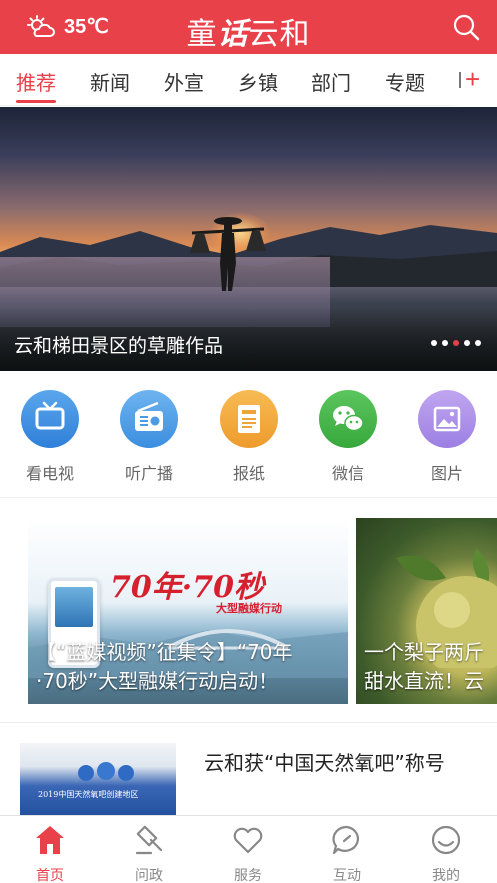 The image size is (497, 883). Describe the element at coordinates (184, 81) in the screenshot. I see `tab-external: 外宣` at that location.